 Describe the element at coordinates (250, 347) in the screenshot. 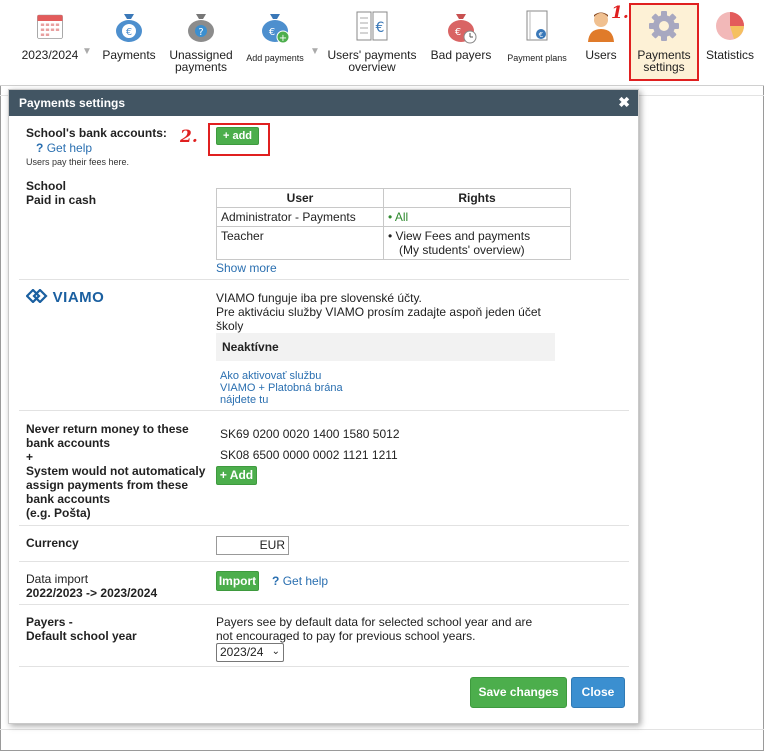

I see `viamo-status: Neaktívne` at that location.